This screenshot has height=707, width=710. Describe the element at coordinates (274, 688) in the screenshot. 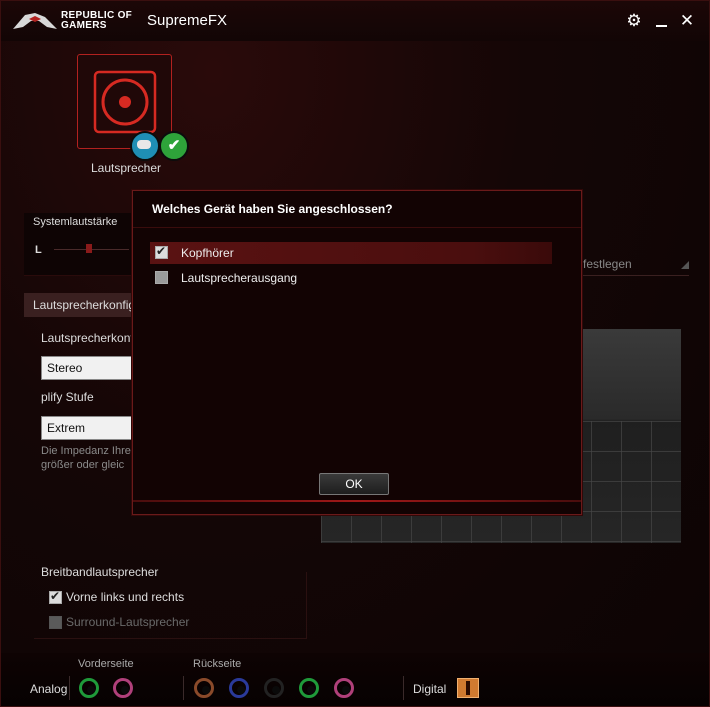

I see `rear-jack-black` at that location.